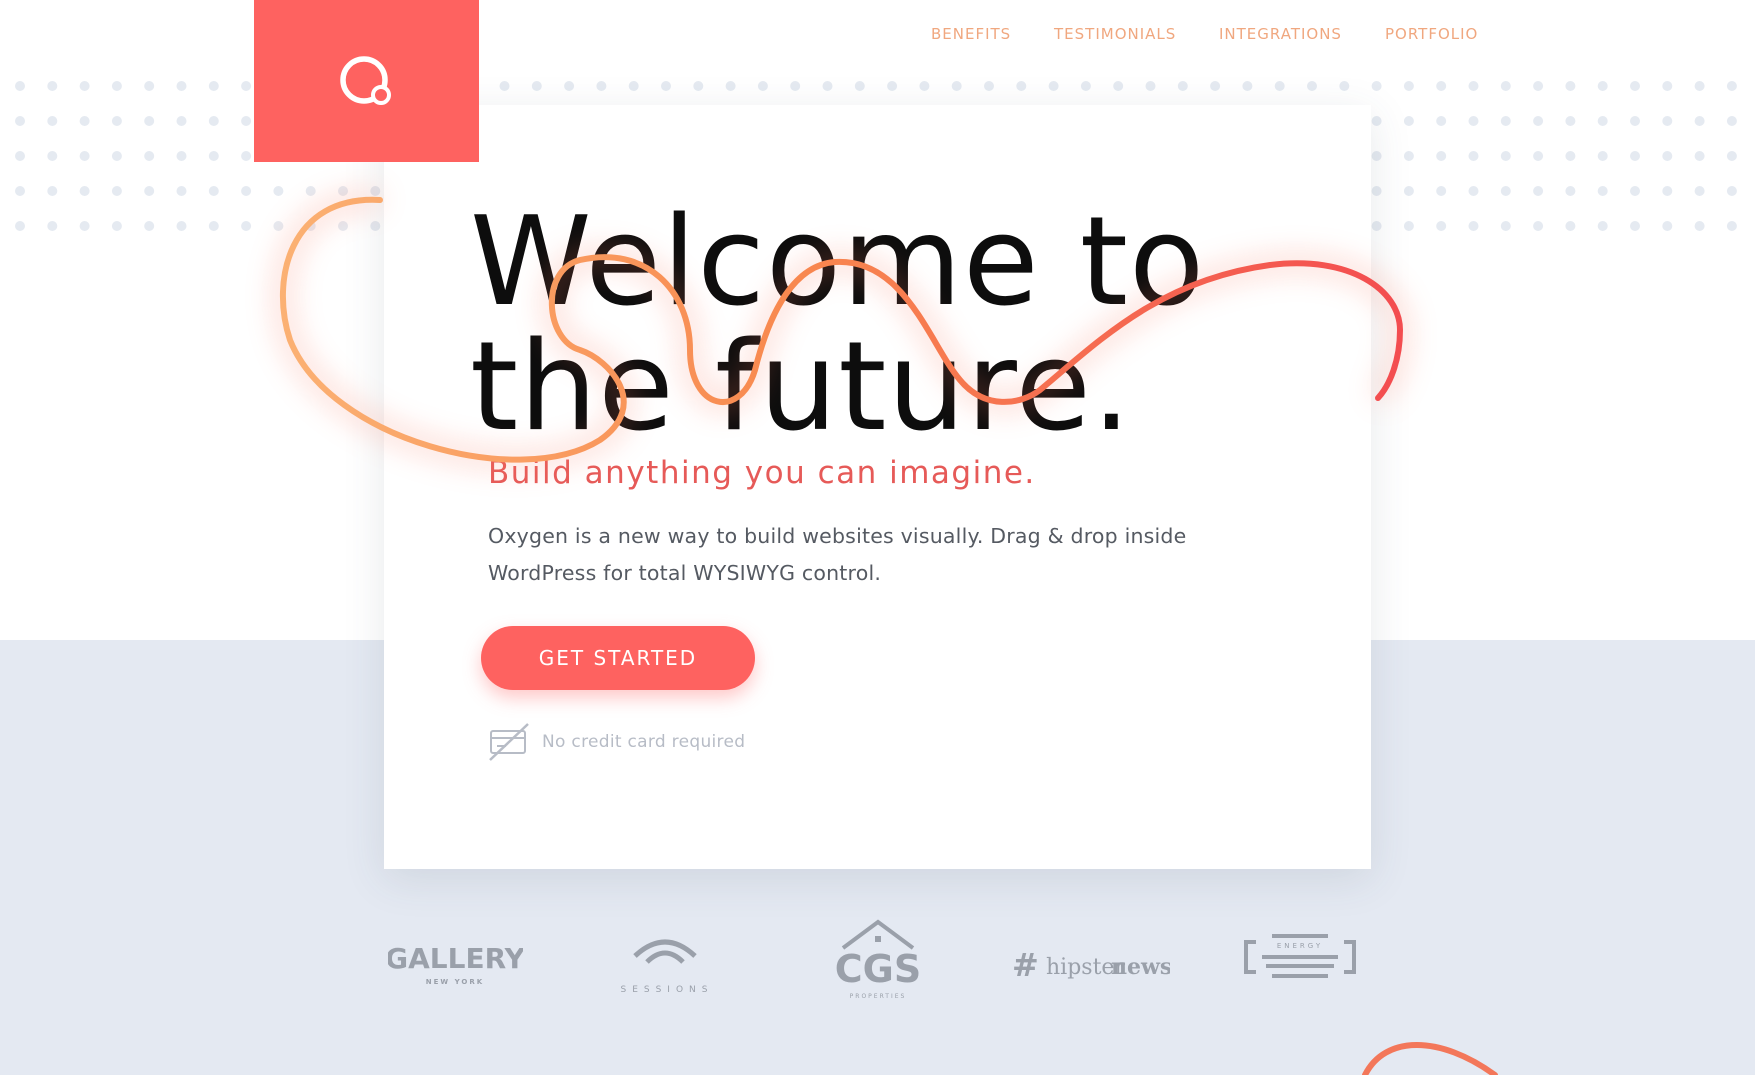 The image size is (1755, 1075). What do you see at coordinates (762, 473) in the screenshot?
I see `hero-subheadline: Build anything you can imagine.` at bounding box center [762, 473].